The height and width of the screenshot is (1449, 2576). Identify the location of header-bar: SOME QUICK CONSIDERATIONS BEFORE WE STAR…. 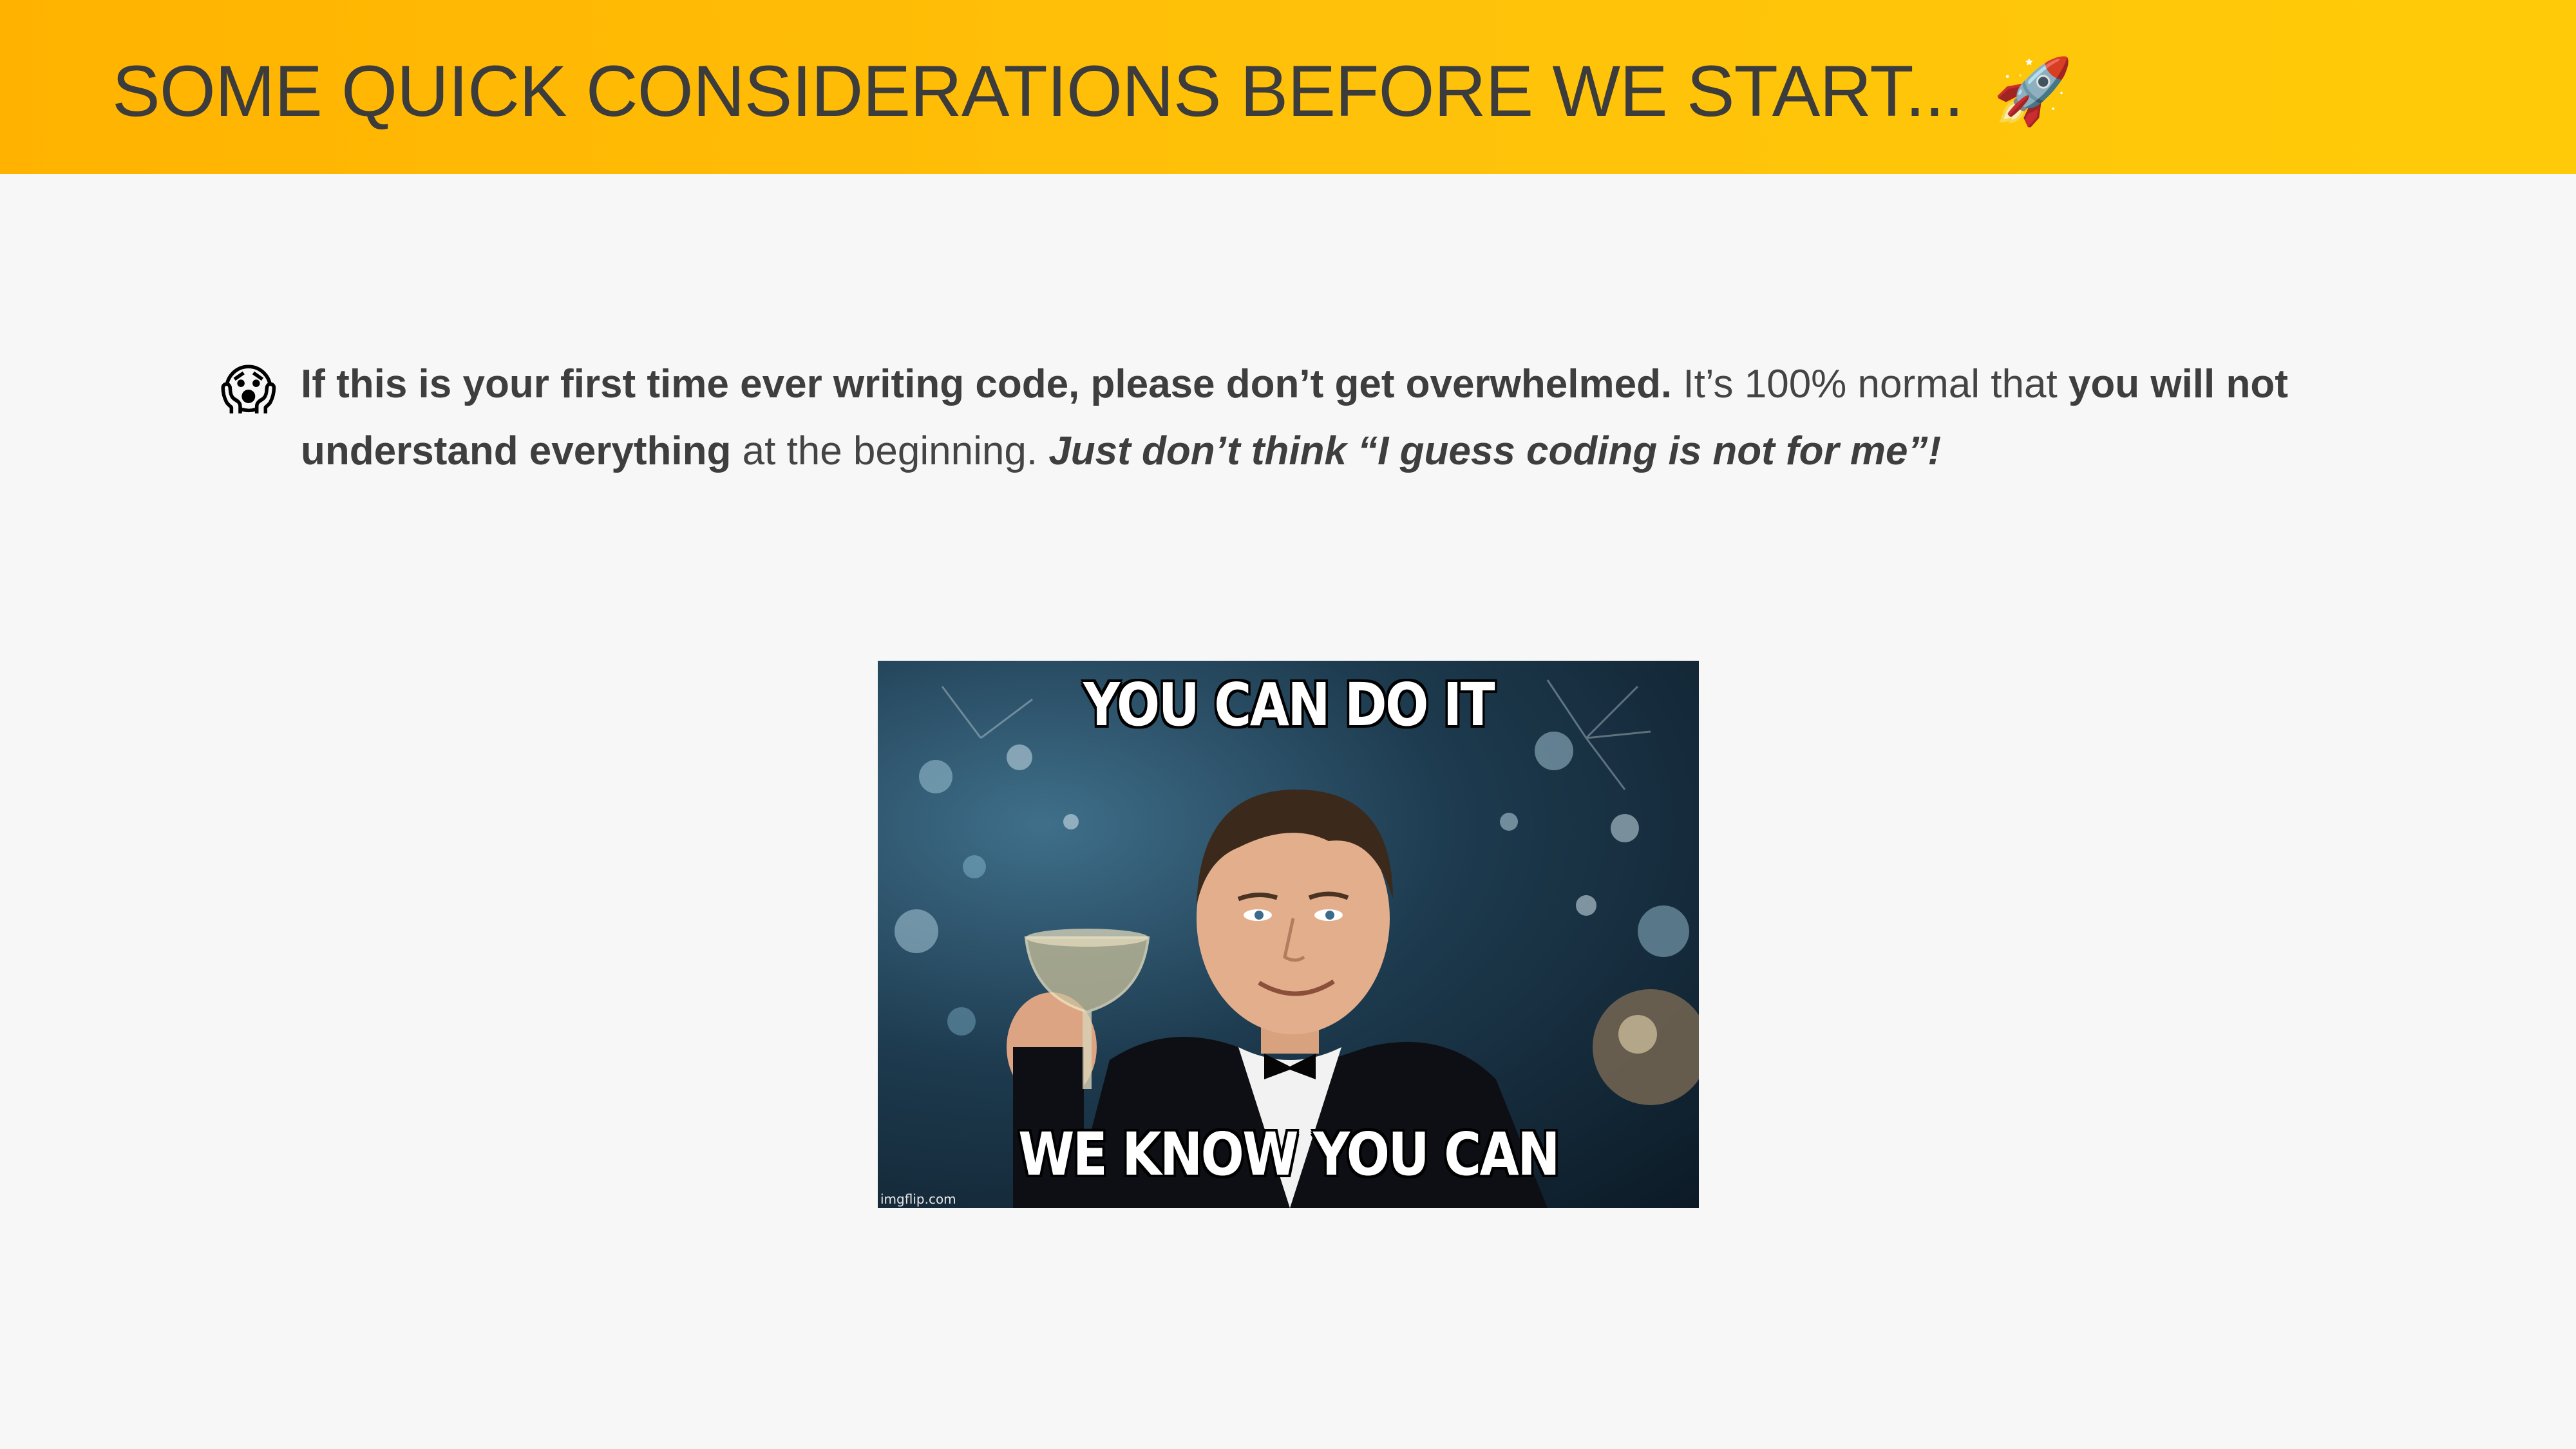
(1288, 87).